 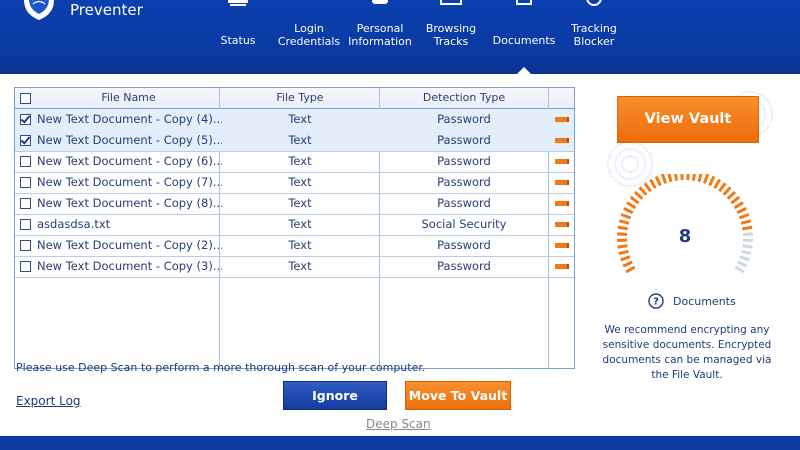 I want to click on nav-browsing-tracks: Browsing Tracks, so click(x=451, y=37).